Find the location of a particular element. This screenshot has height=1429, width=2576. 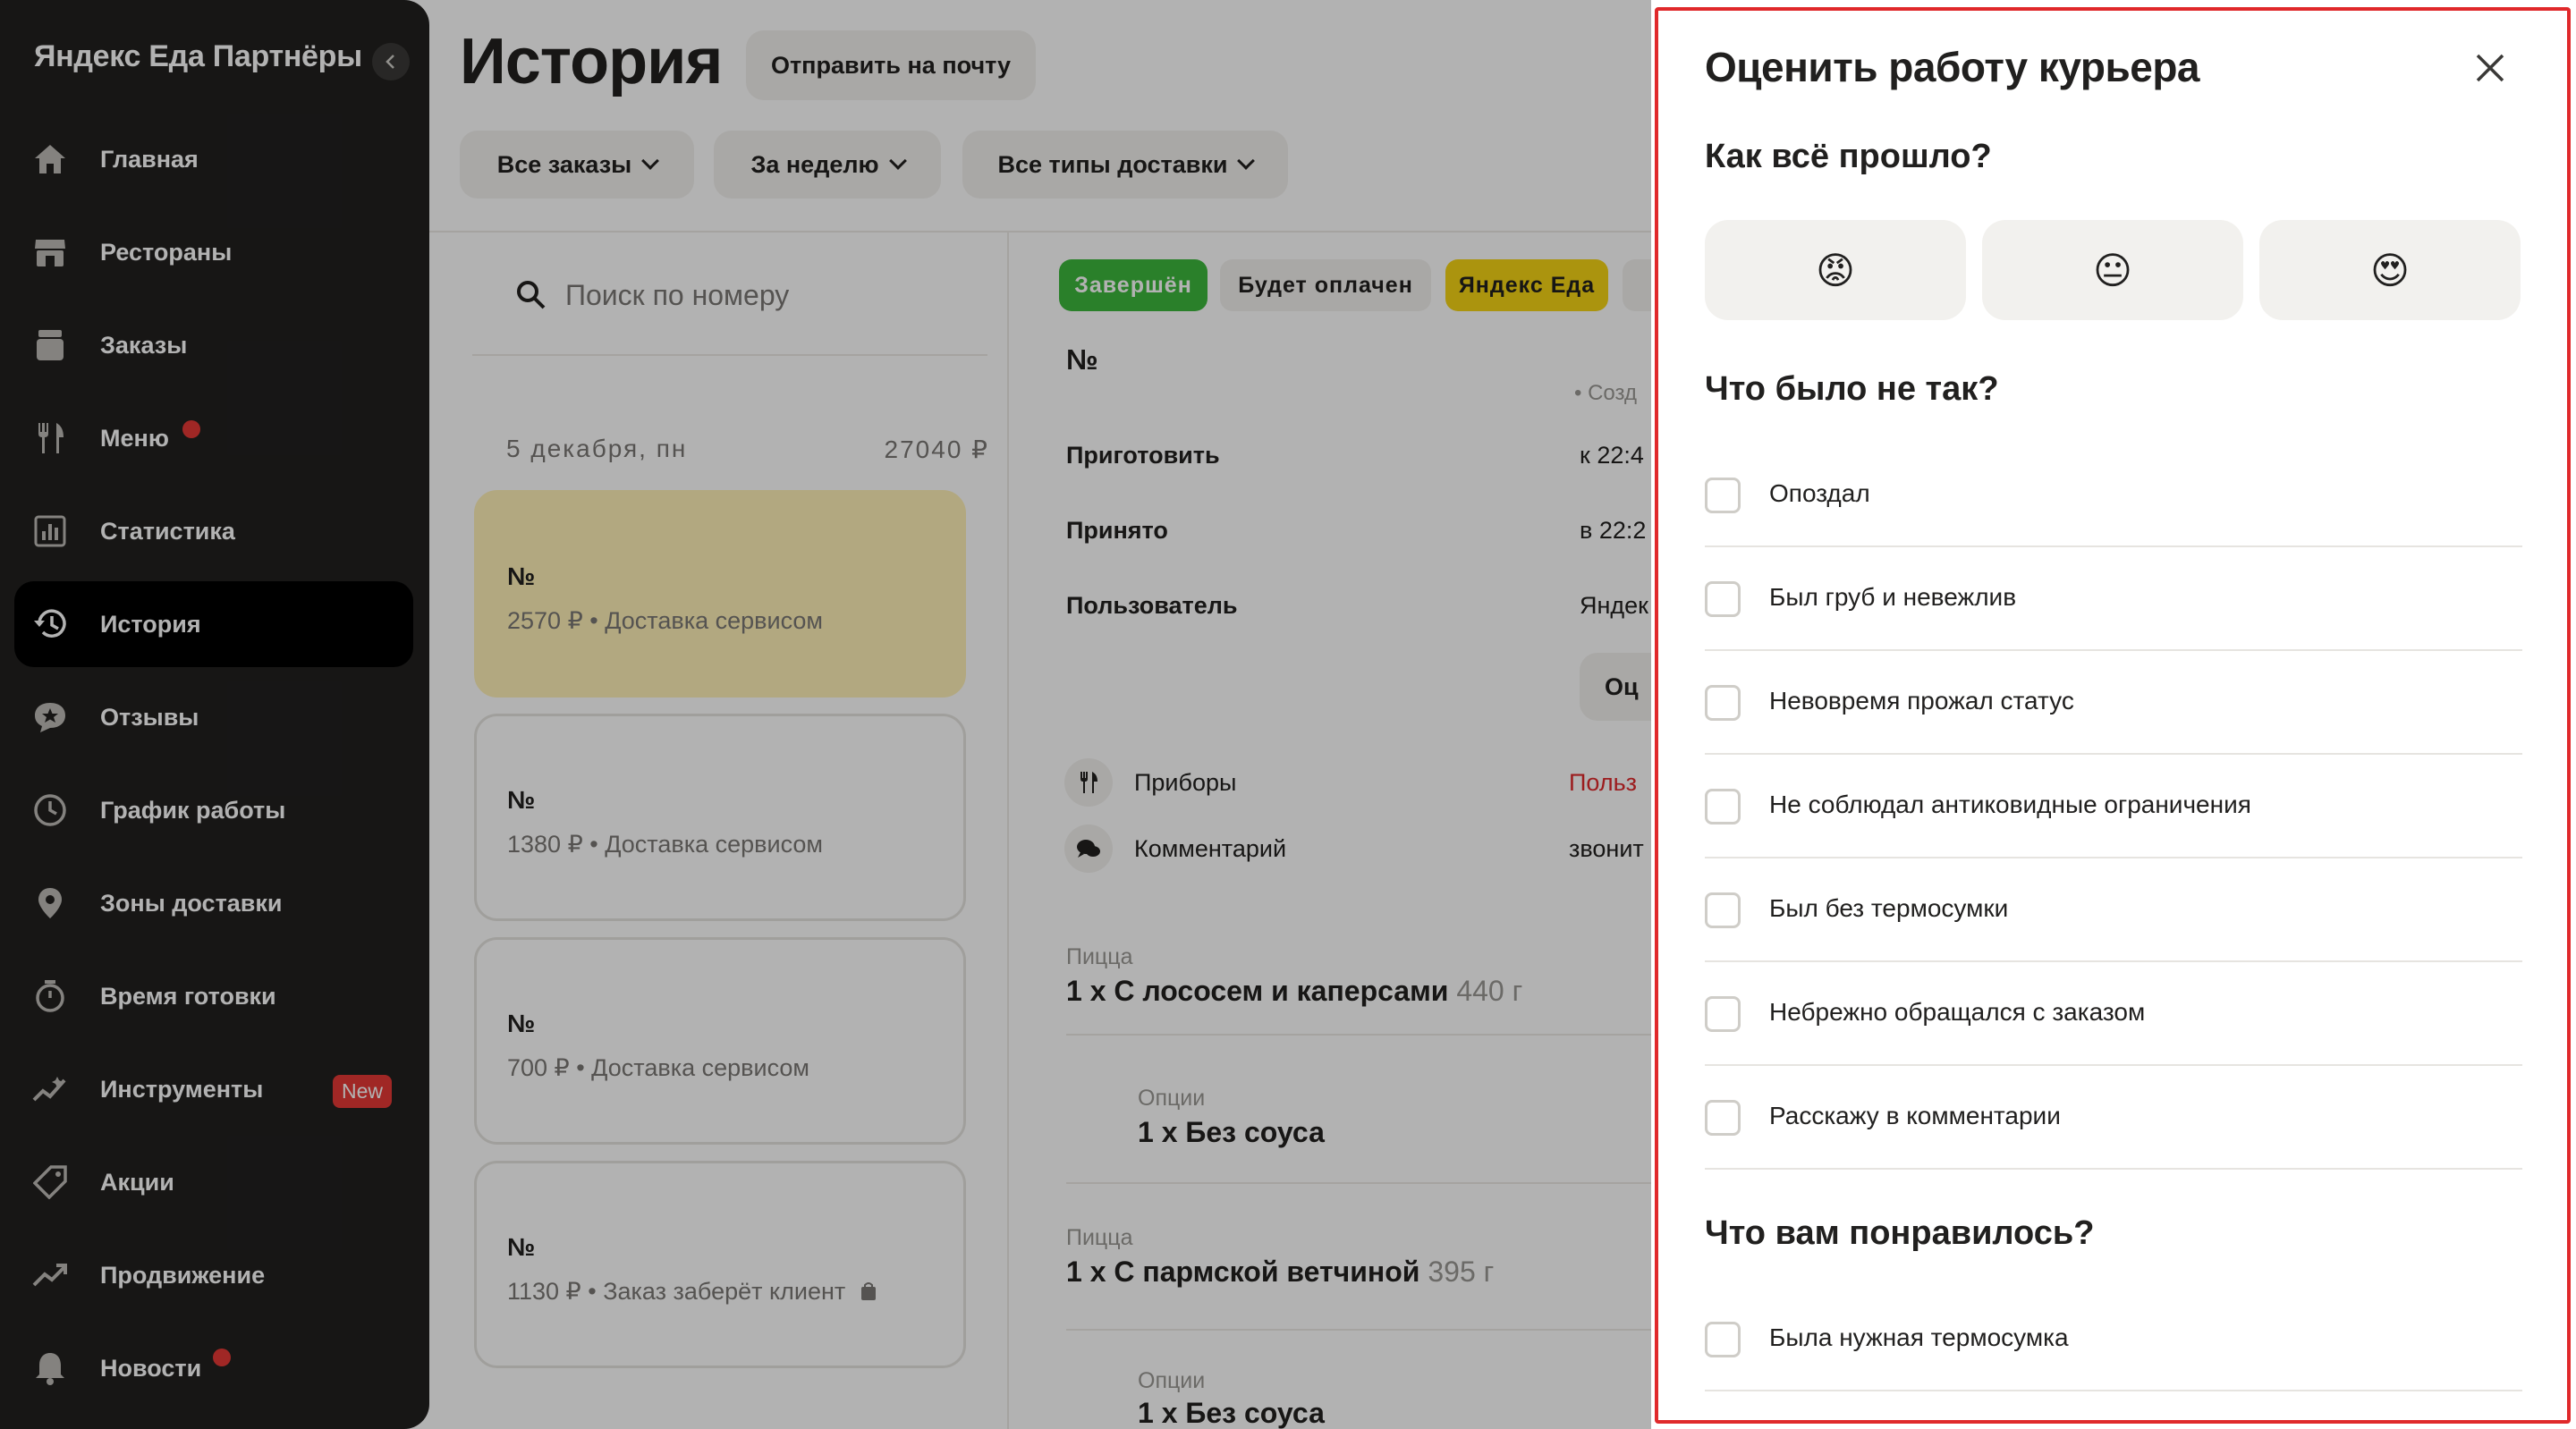

neutral-face-icon: 😐 is located at coordinates (2112, 270).